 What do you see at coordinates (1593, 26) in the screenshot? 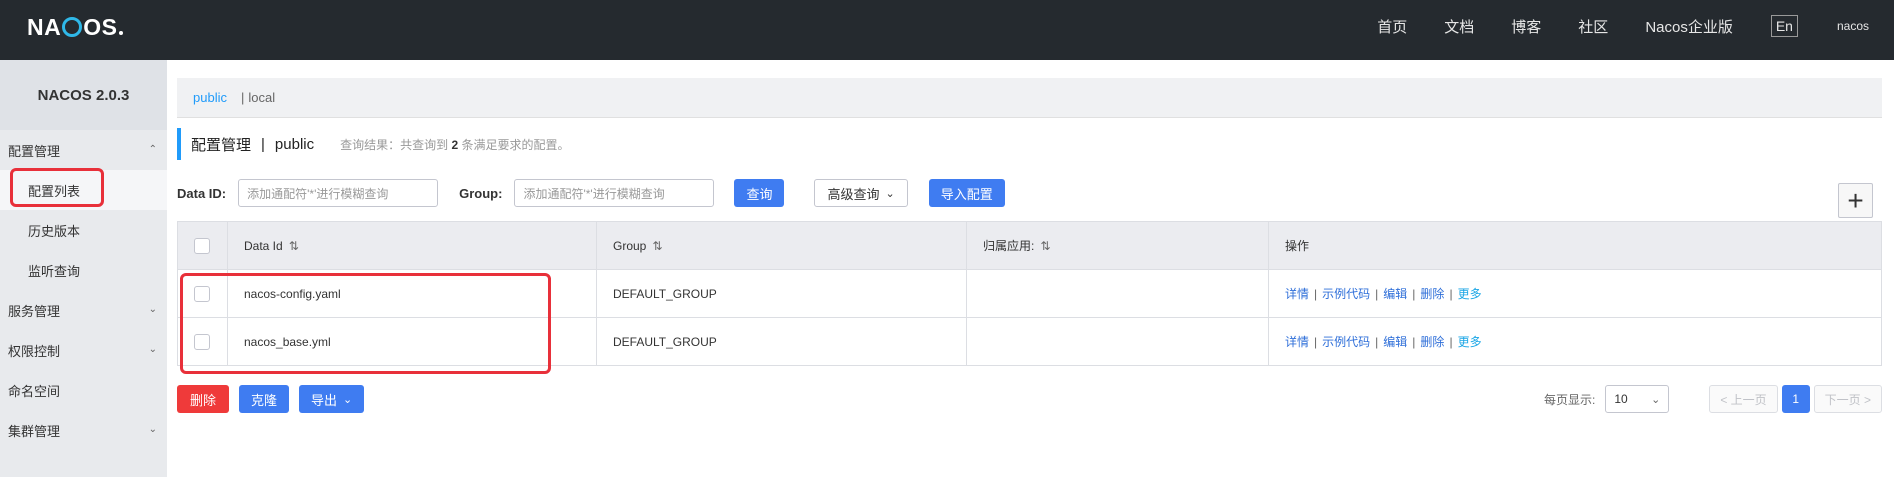
I see `nav-community: 社区` at bounding box center [1593, 26].